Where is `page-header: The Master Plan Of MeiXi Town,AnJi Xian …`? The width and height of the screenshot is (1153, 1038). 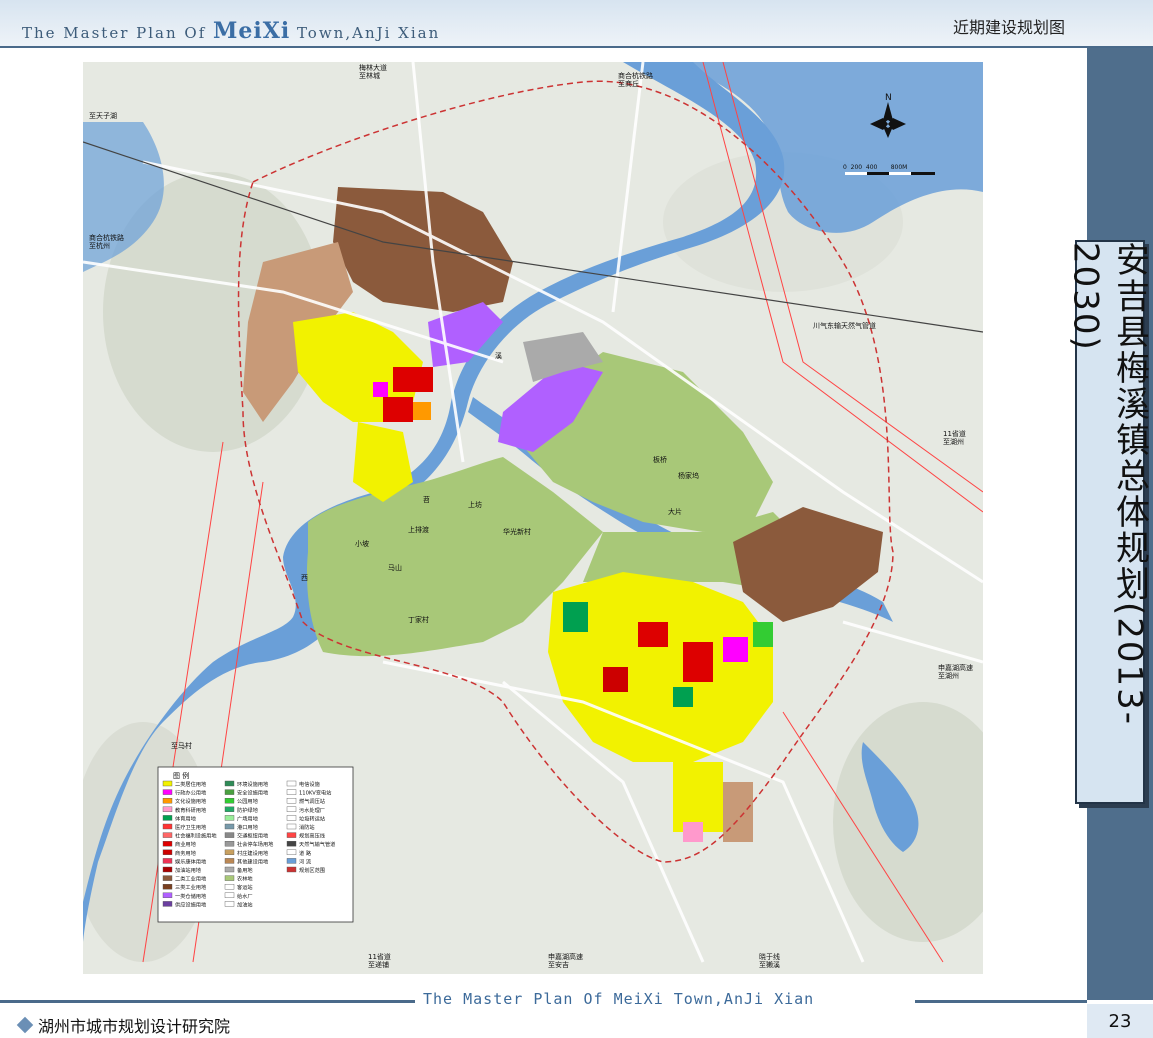 page-header: The Master Plan Of MeiXi Town,AnJi Xian … is located at coordinates (576, 24).